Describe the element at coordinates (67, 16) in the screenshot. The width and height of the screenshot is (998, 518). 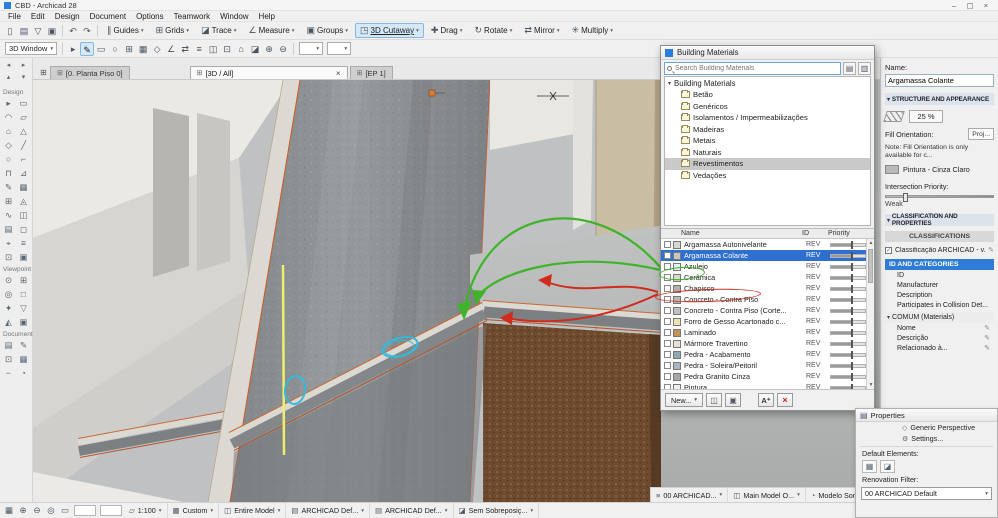
I see `menu-item: Design` at that location.